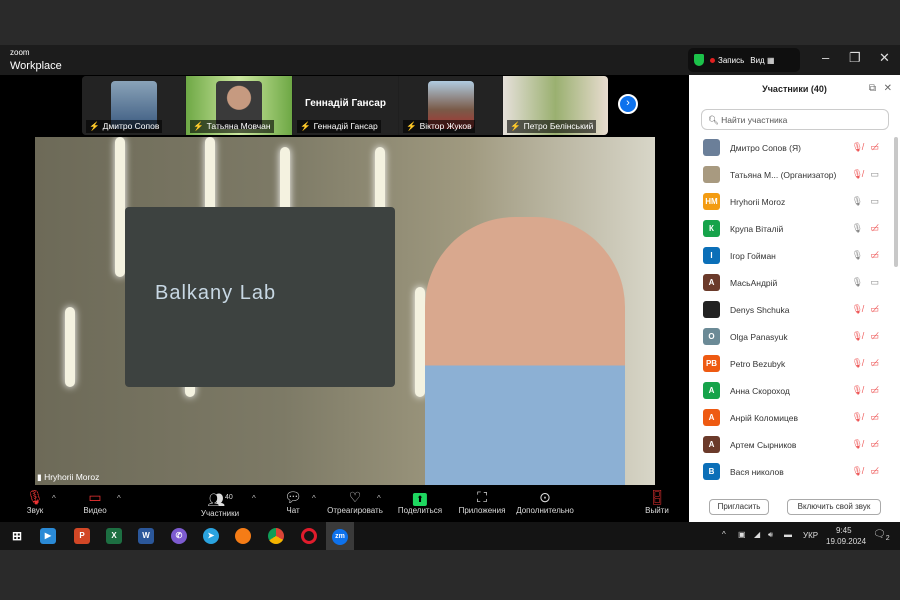 This screenshot has width=900, height=600. What do you see at coordinates (450, 105) in the screenshot?
I see `thumbnail-tile: ⚡ Віктор Жуков` at bounding box center [450, 105].